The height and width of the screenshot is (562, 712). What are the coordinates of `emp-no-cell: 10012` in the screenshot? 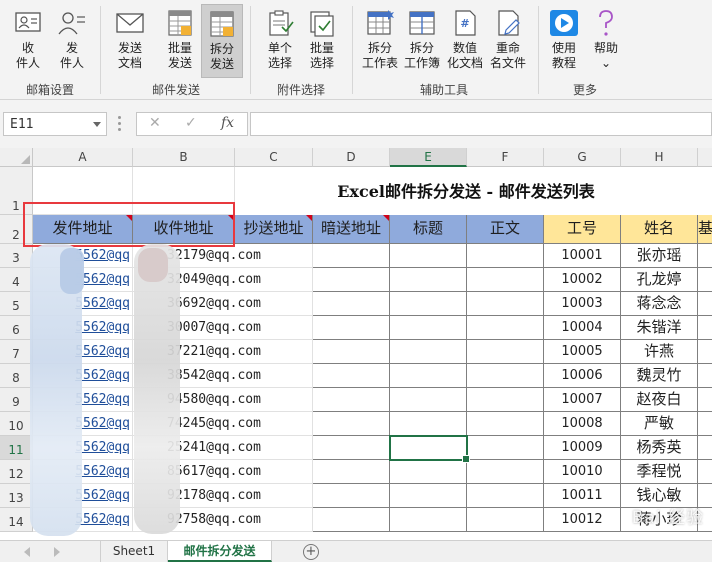 It's located at (582, 520).